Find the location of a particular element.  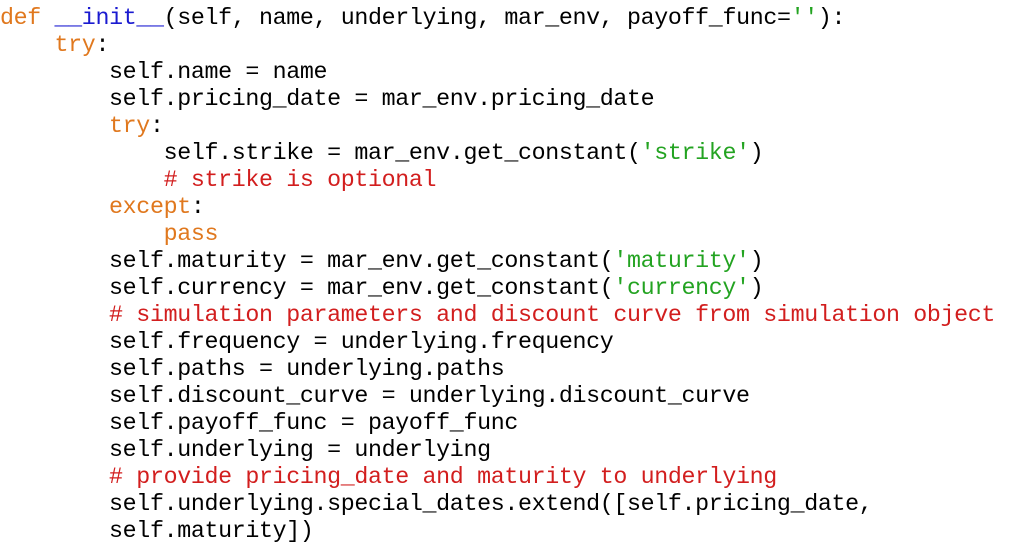

code-line: self.paths = underlying.paths is located at coordinates (497, 369).